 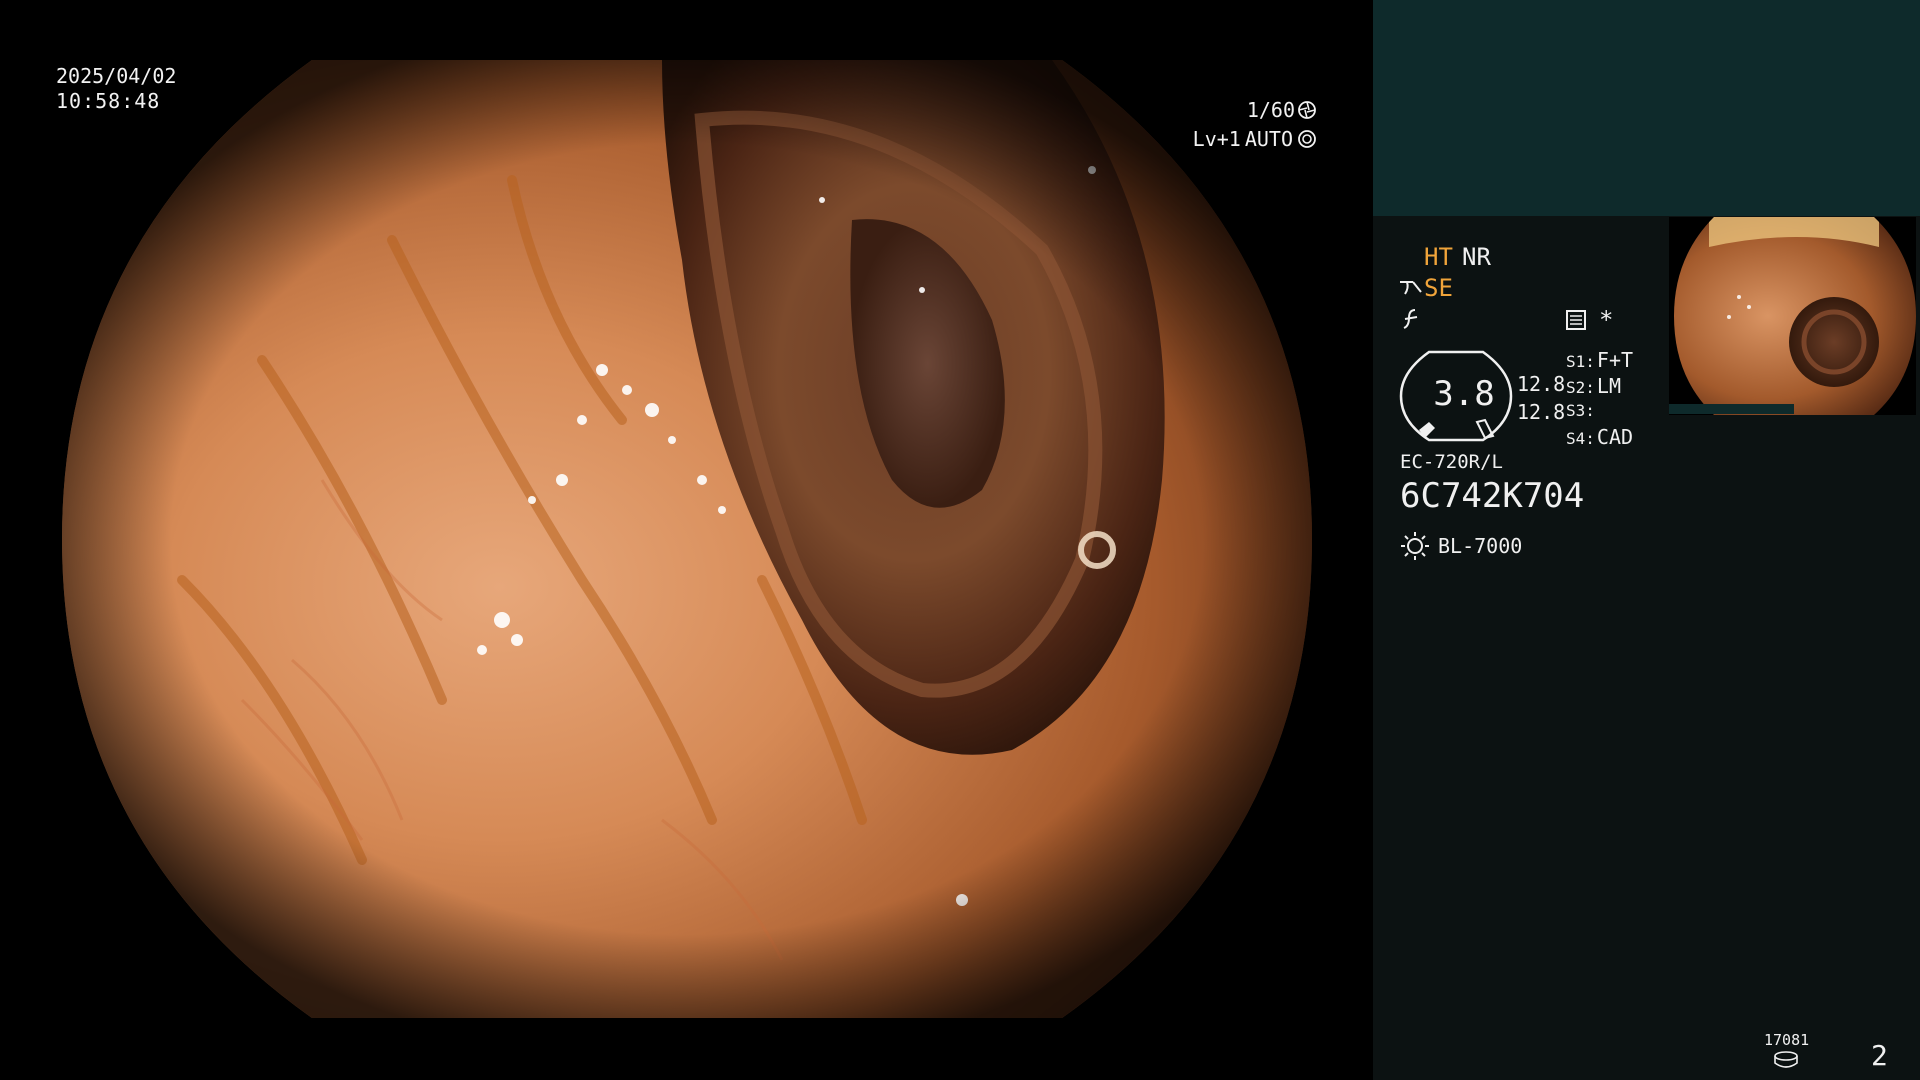 What do you see at coordinates (1438, 257) in the screenshot?
I see `ht-label: HT` at bounding box center [1438, 257].